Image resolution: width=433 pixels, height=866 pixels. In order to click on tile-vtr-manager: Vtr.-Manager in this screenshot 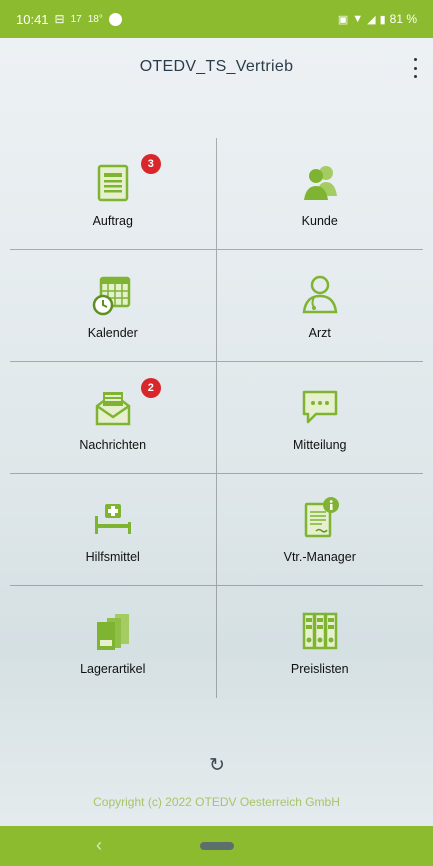, I will do `click(319, 530)`.